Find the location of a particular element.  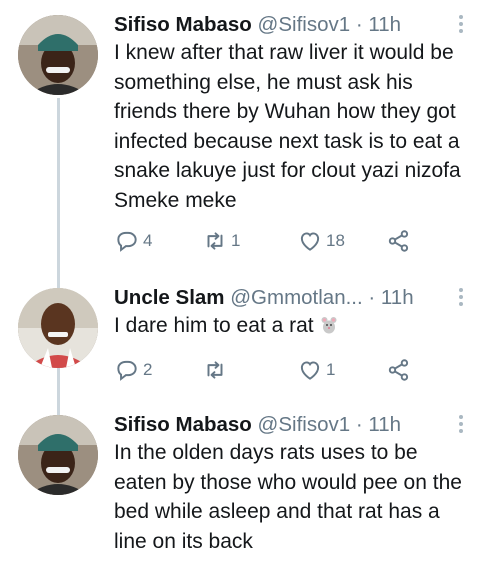

like-button: 18 is located at coordinates (321, 241).